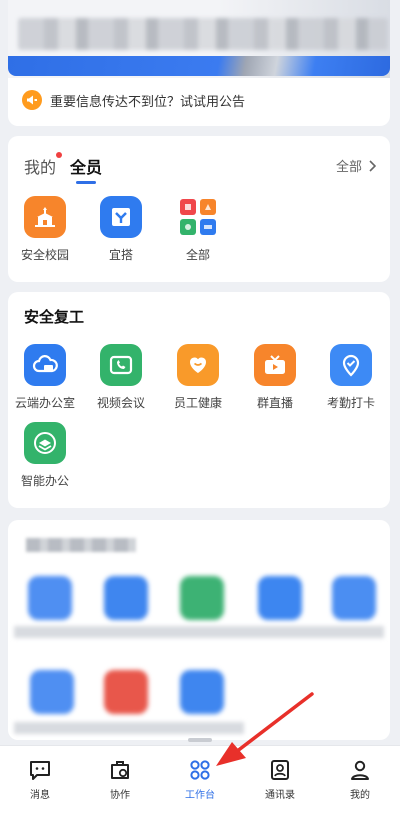  Describe the element at coordinates (54, 317) in the screenshot. I see `section-title: 安全复工` at that location.